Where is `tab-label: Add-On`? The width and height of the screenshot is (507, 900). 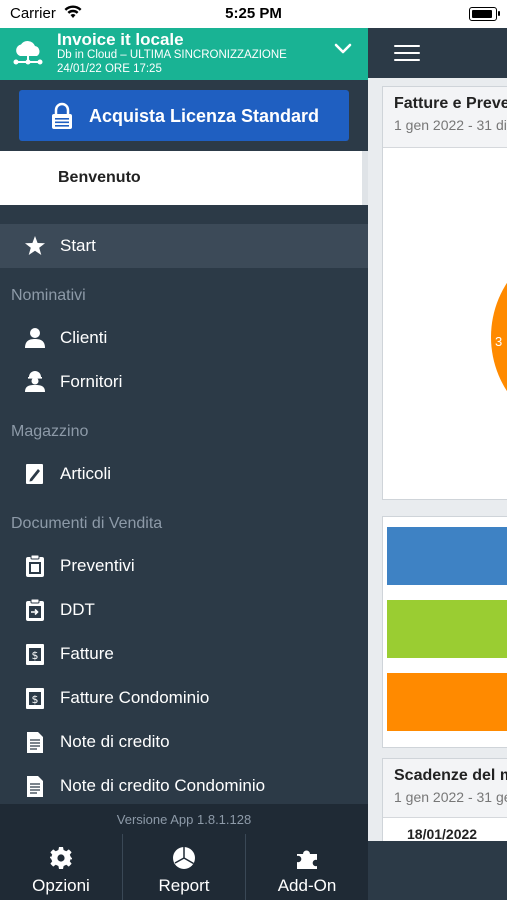
tab-label: Add-On is located at coordinates (307, 885).